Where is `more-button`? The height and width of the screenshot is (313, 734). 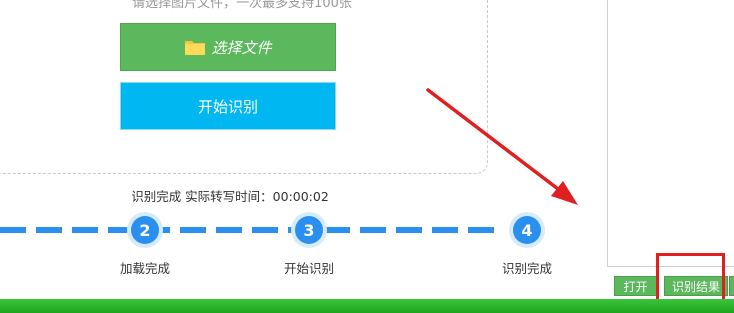 more-button is located at coordinates (731, 286).